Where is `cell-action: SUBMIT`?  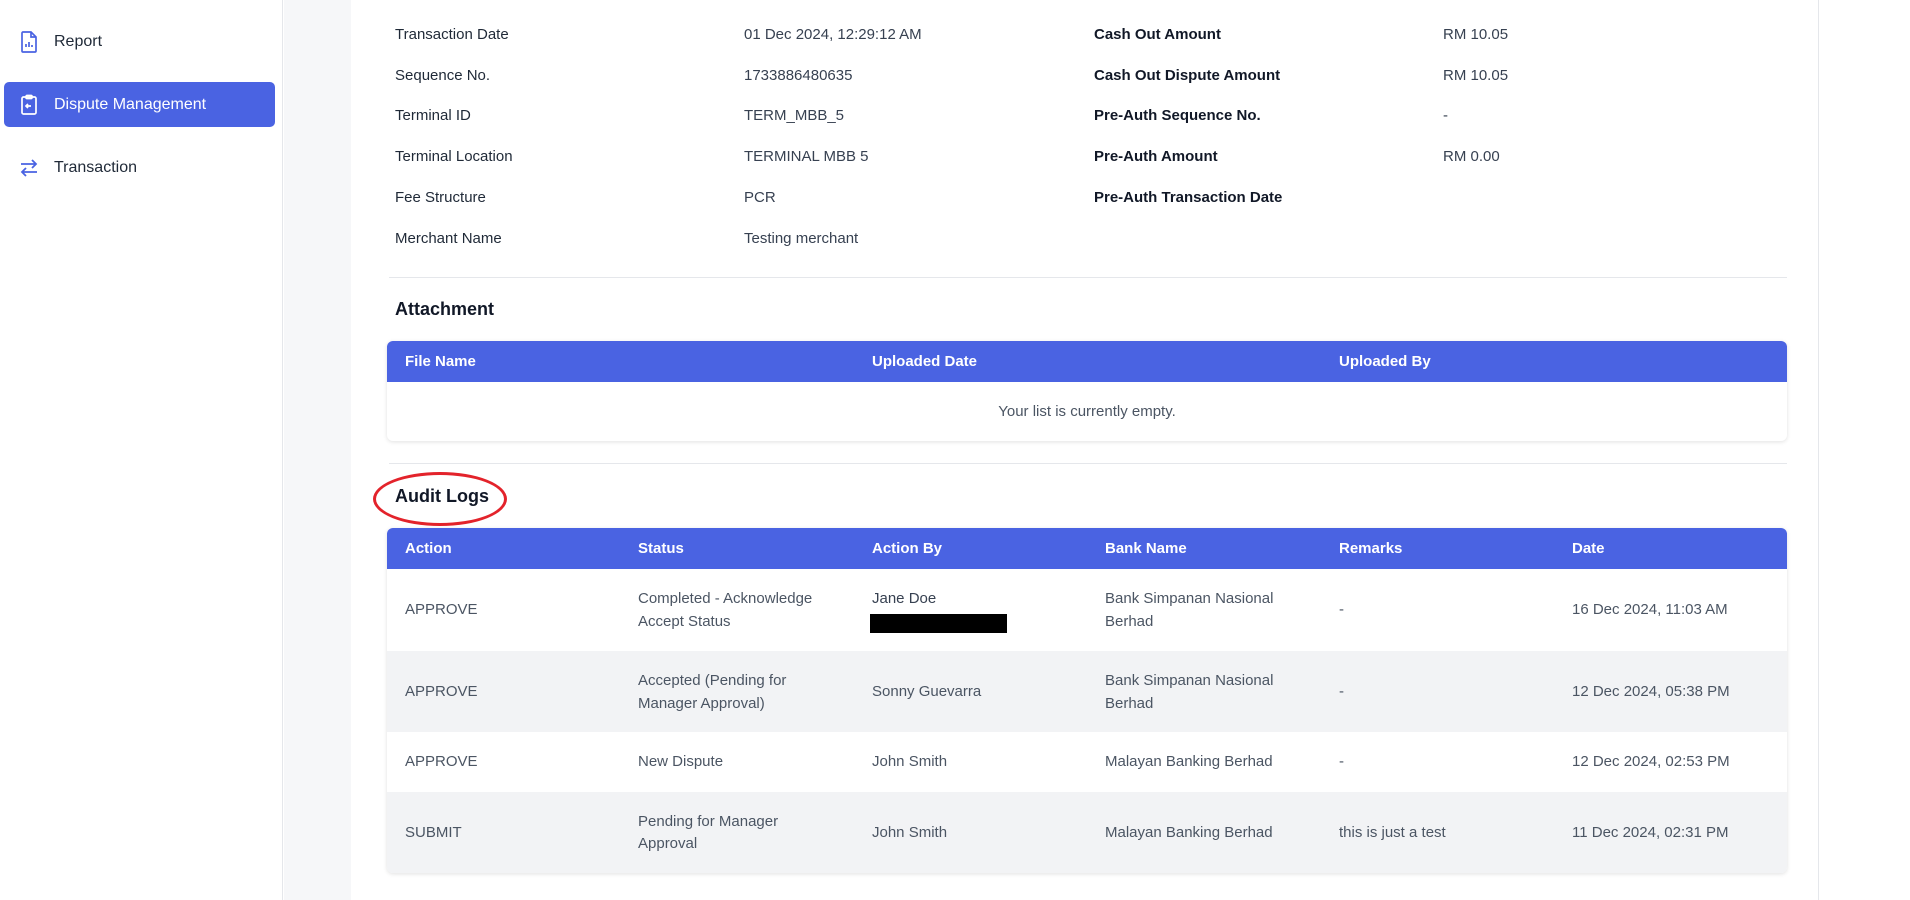 cell-action: SUBMIT is located at coordinates (433, 832).